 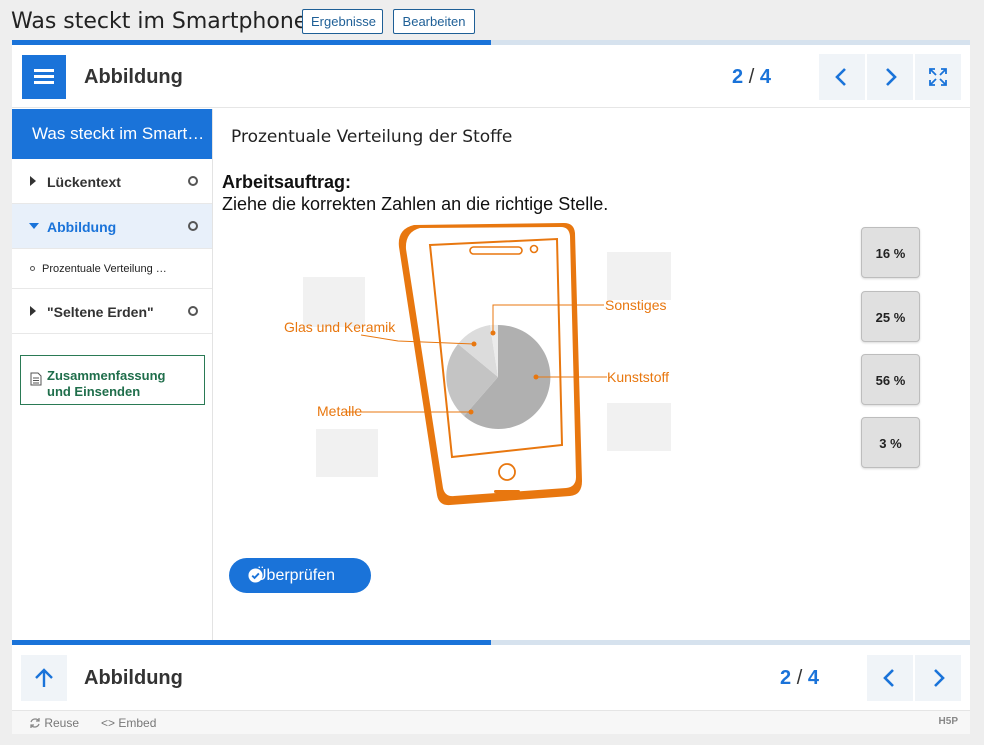 I want to click on footer-chapter-title: Abbildung, so click(x=133, y=678).